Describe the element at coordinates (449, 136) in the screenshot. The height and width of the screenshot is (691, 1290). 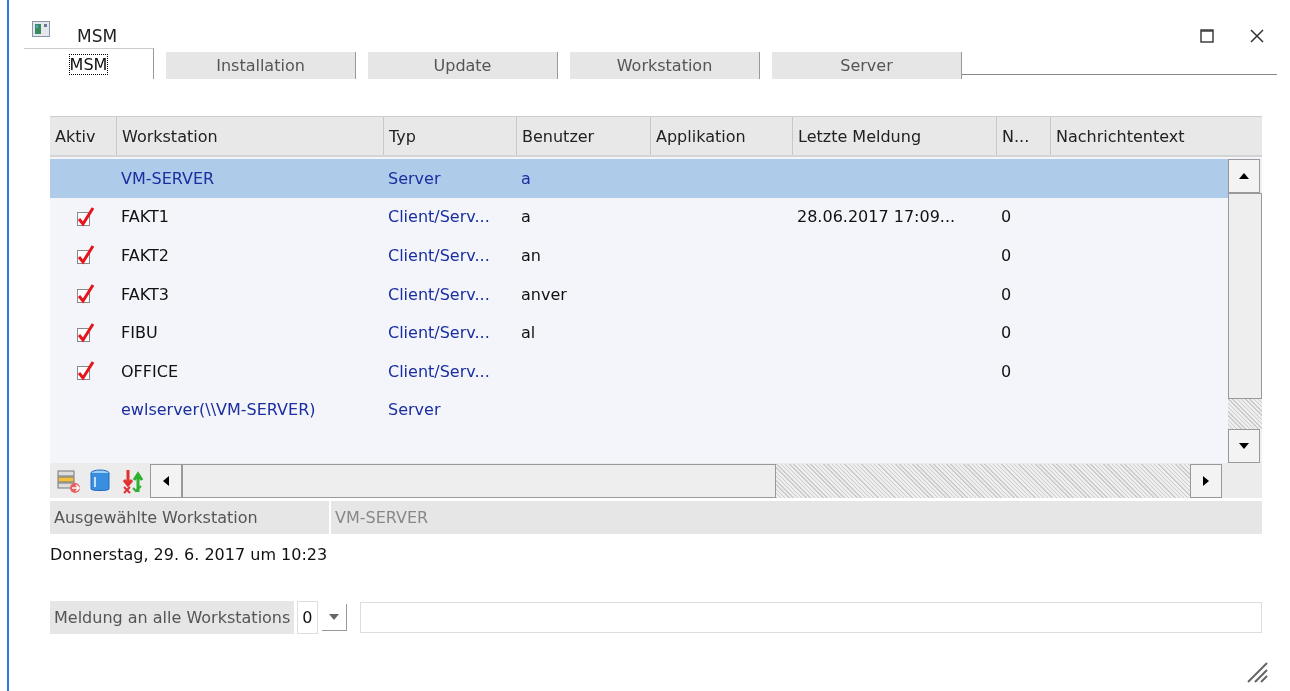
I see `column-header: Typ` at that location.